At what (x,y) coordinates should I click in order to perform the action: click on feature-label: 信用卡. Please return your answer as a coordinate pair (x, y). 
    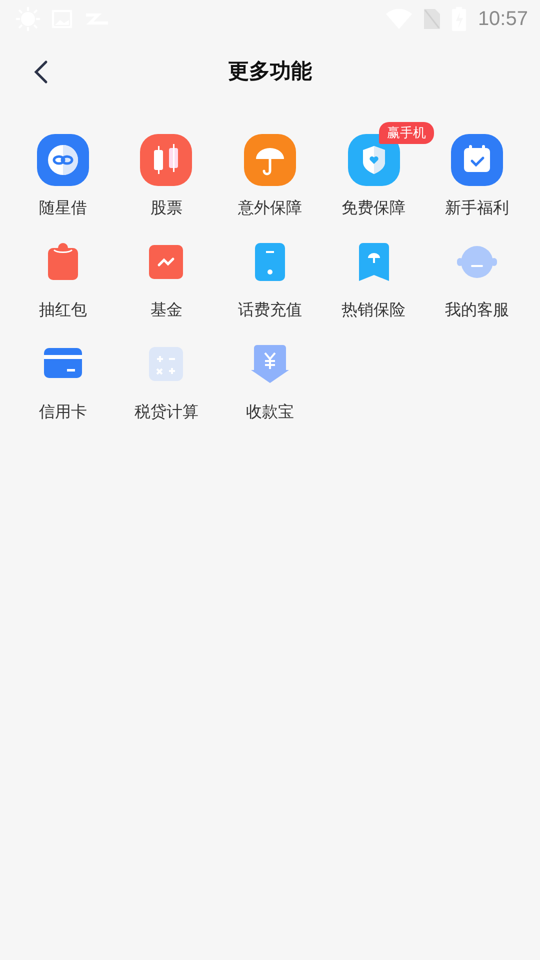
    Looking at the image, I should click on (62, 412).